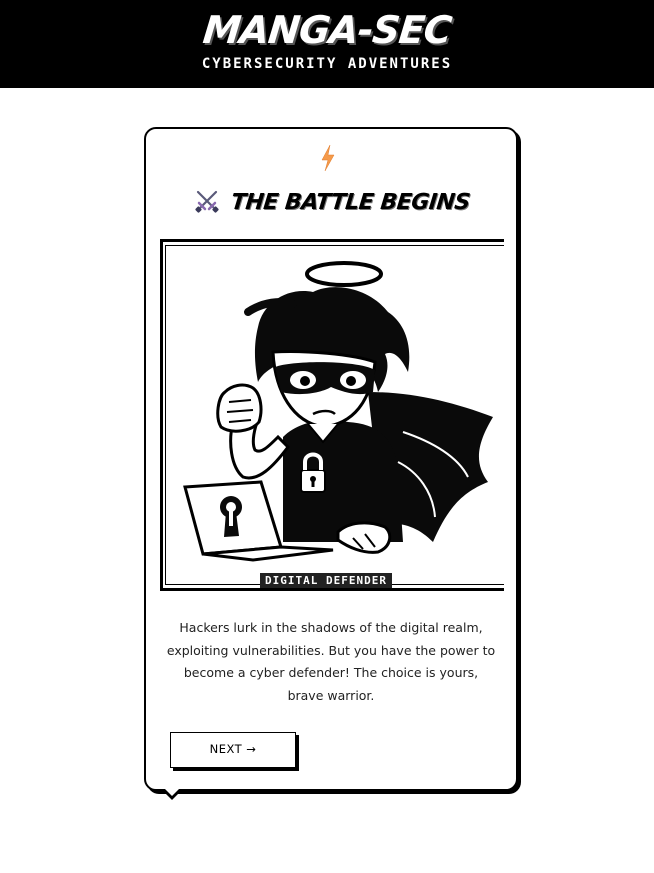 Image resolution: width=654 pixels, height=873 pixels. I want to click on brand-tagline: CYBERSECURITY ADVENTURES, so click(327, 64).